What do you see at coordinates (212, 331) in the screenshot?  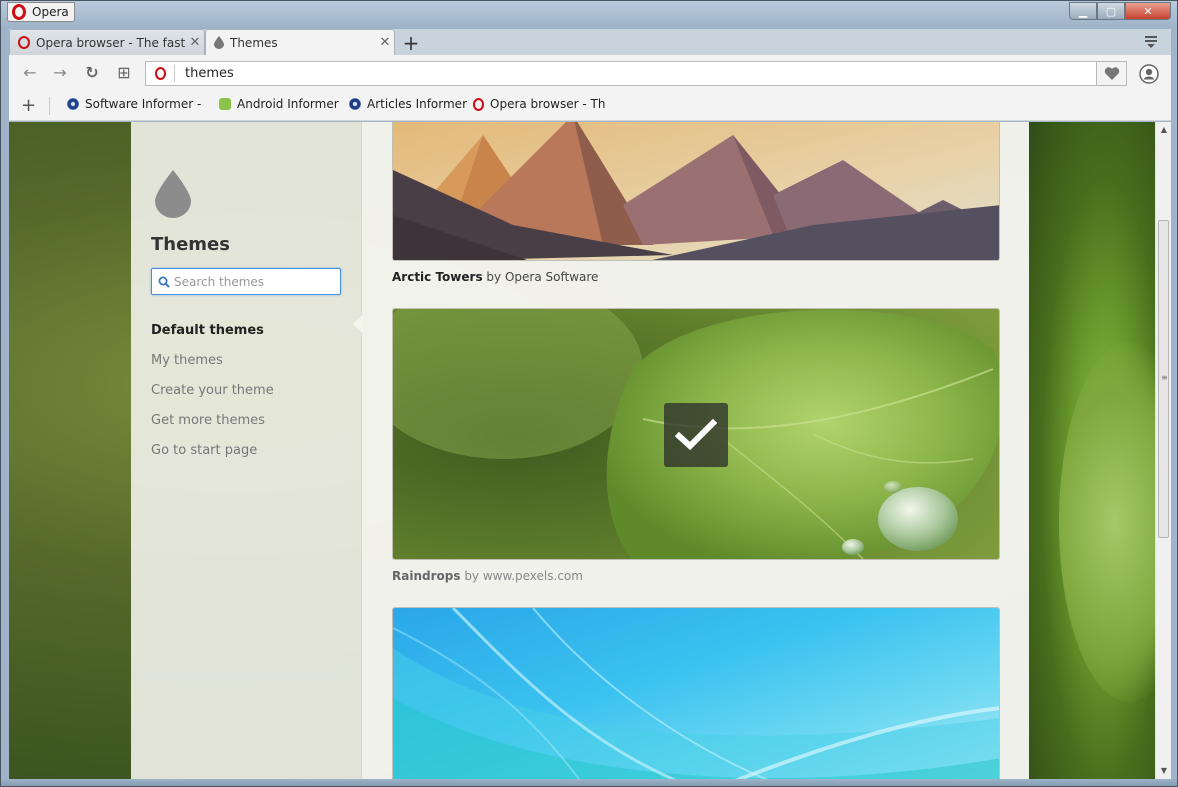 I see `nav-default-themes: Default themes` at bounding box center [212, 331].